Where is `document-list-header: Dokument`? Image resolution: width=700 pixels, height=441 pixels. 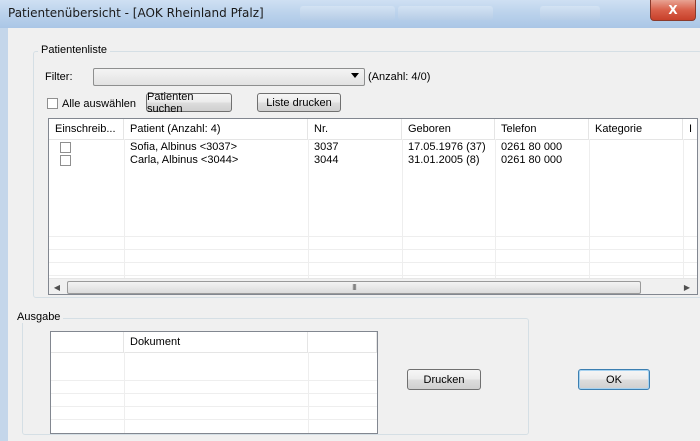 document-list-header: Dokument is located at coordinates (214, 342).